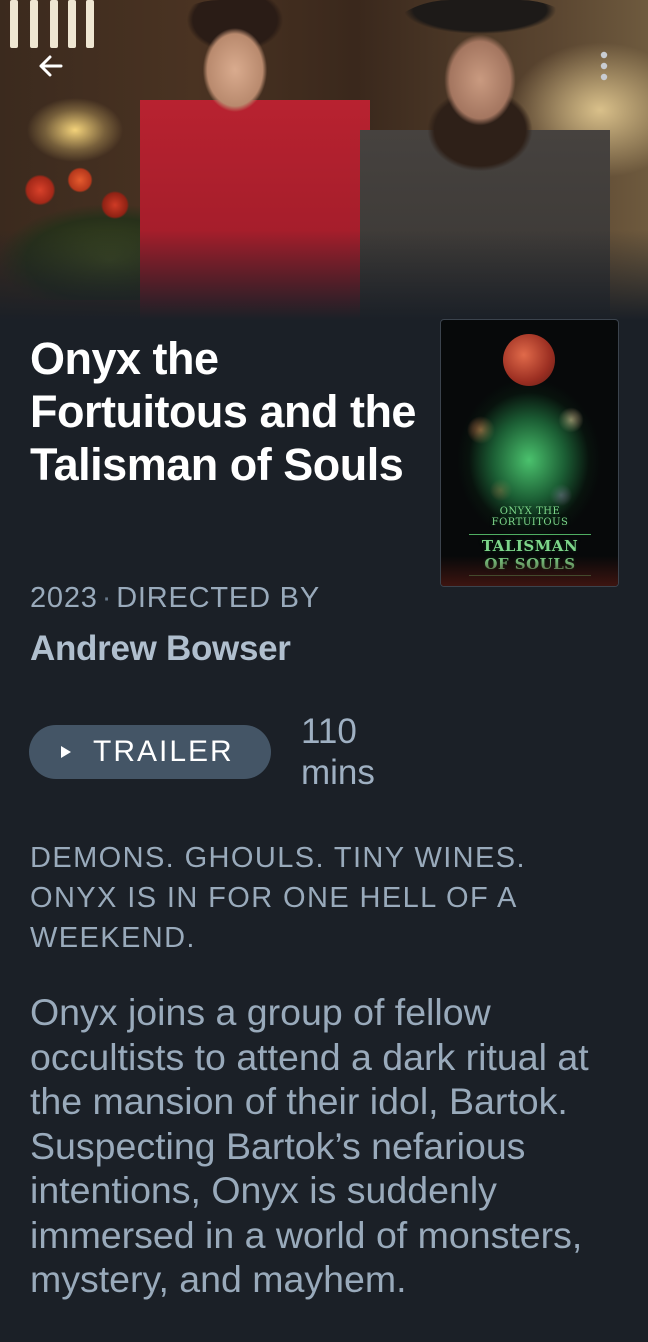 Image resolution: width=648 pixels, height=1342 pixels. Describe the element at coordinates (530, 517) in the screenshot. I see `poster-logo-line1: ONYX THE FORTUITOUS` at that location.